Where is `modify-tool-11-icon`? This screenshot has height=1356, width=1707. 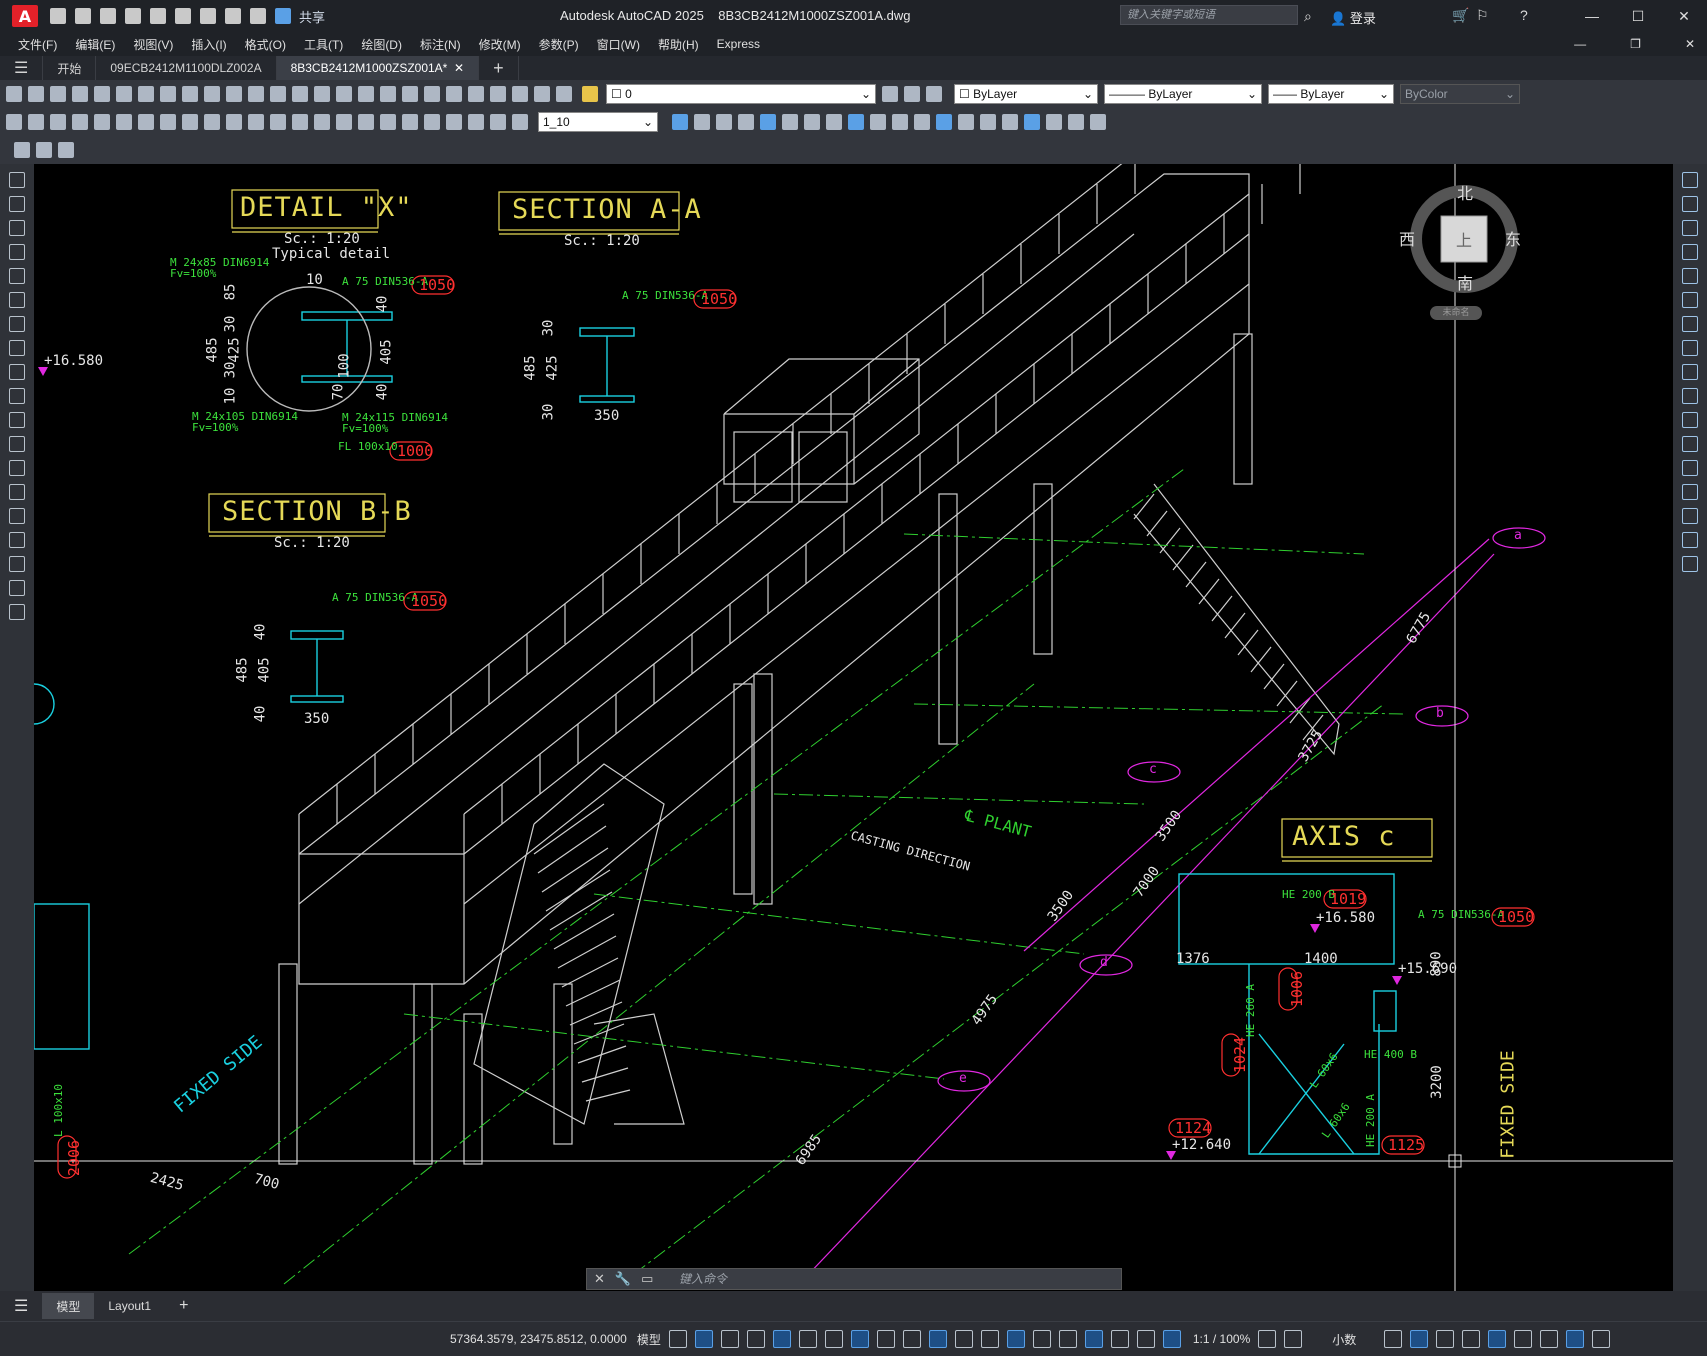
modify-tool-11-icon is located at coordinates (922, 122).